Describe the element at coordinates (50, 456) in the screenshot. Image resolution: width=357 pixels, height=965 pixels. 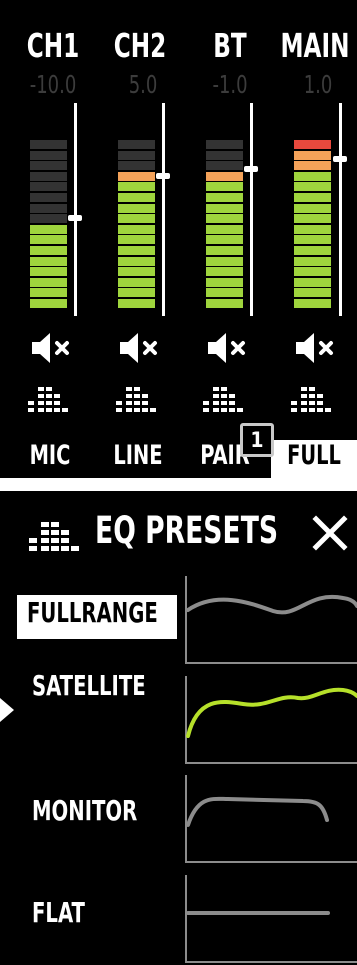
I see `mode-label-ch1: MIC` at that location.